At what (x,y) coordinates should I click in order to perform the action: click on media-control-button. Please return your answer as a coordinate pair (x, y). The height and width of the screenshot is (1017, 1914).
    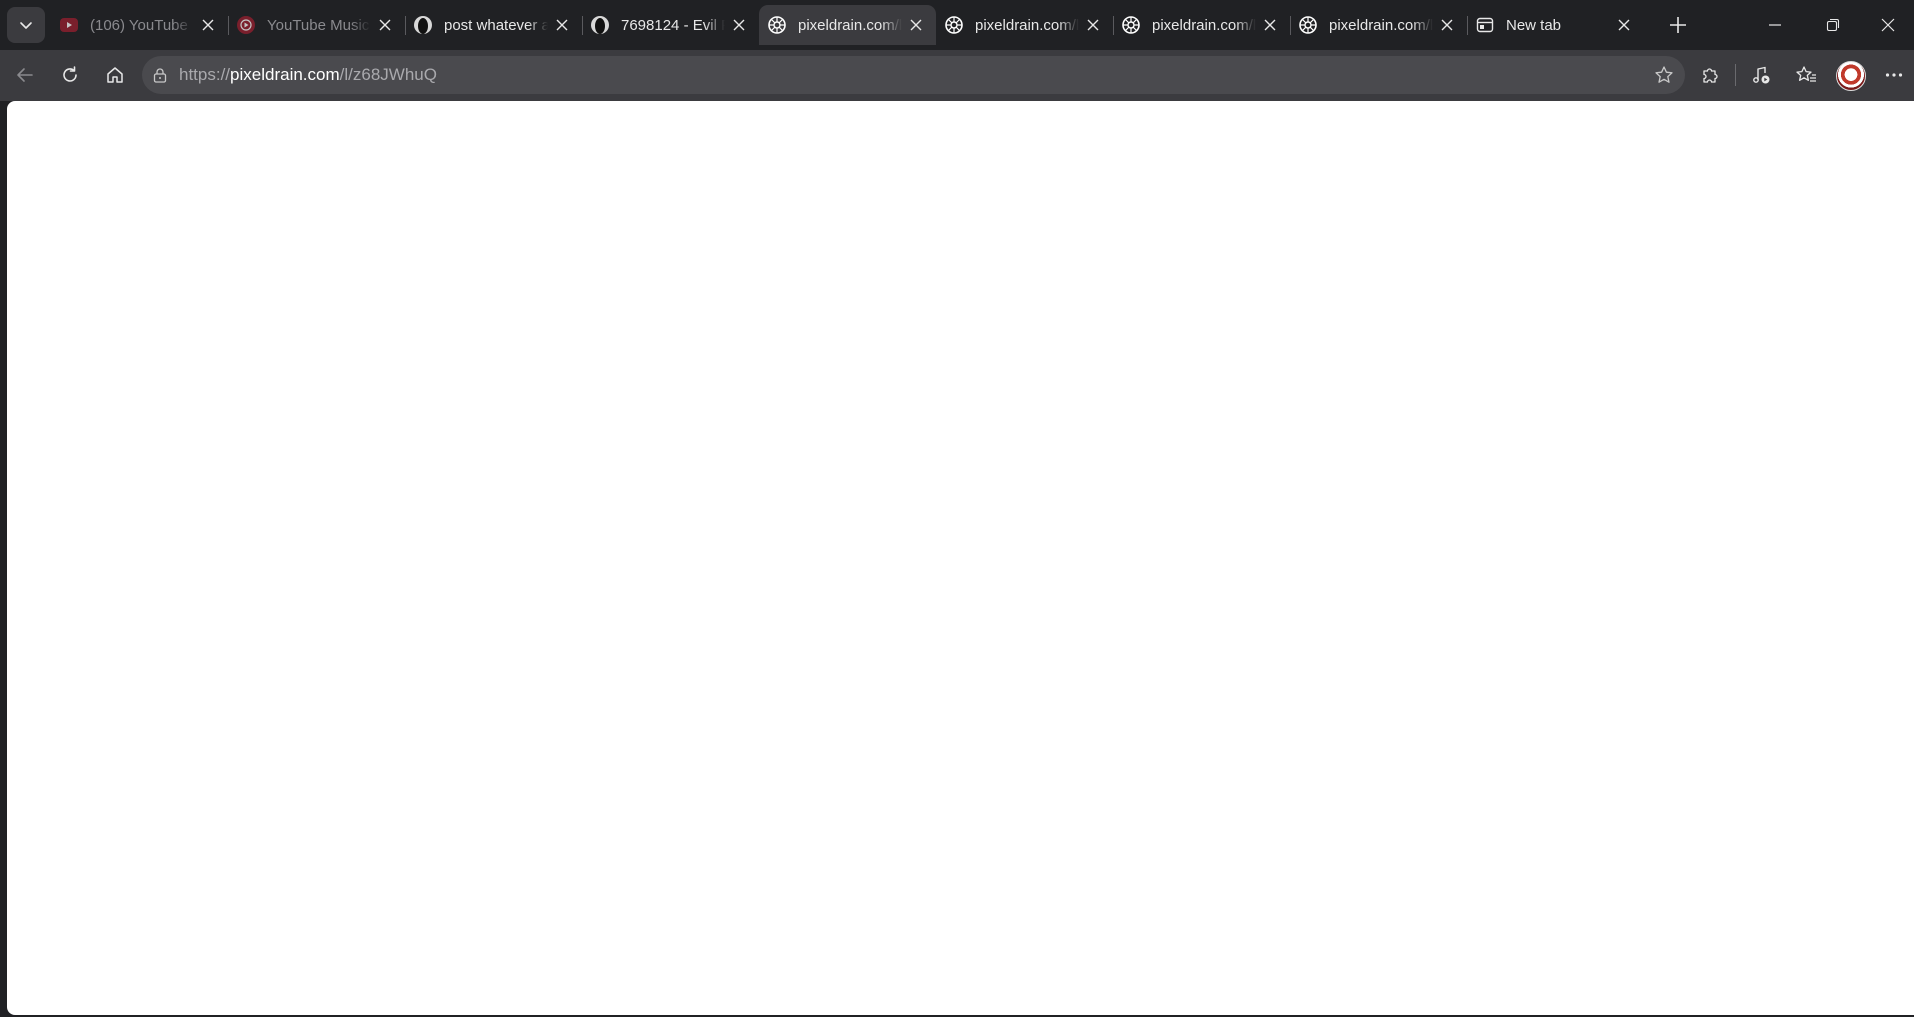
    Looking at the image, I should click on (1761, 75).